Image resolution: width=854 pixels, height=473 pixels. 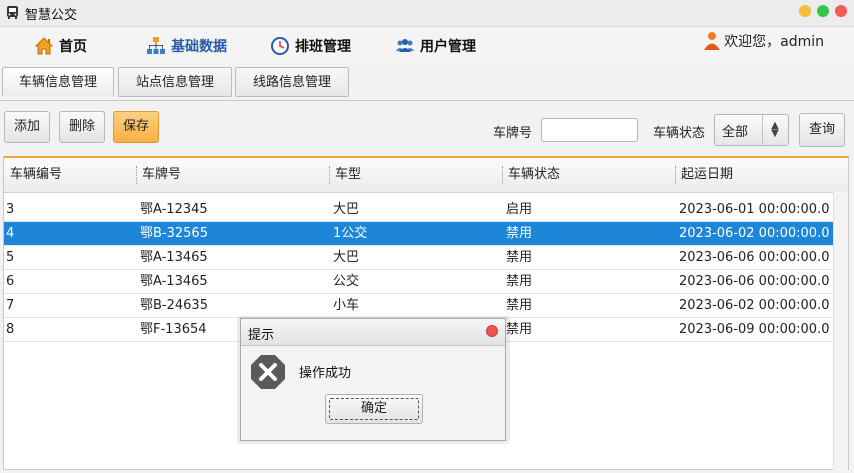 I want to click on dialog-title: 提示, so click(x=261, y=335).